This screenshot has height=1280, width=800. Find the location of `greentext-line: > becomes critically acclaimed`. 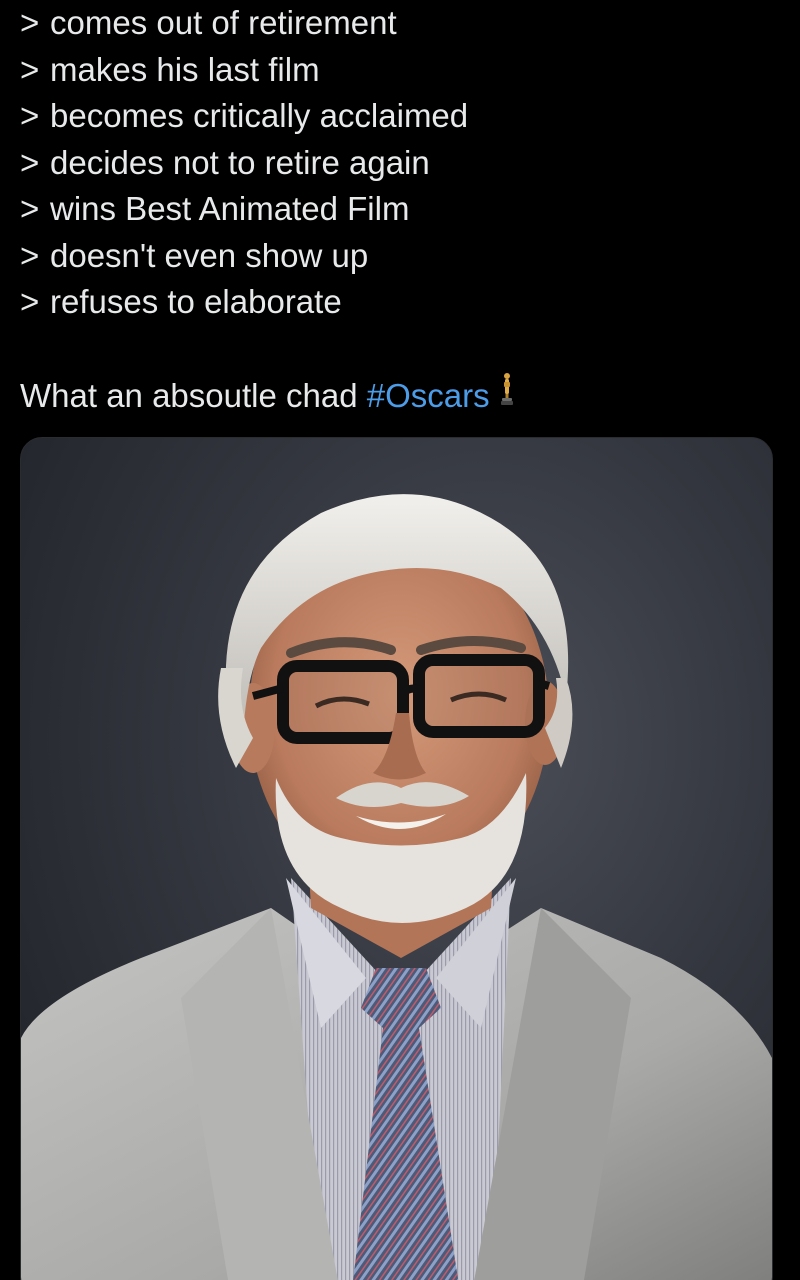

greentext-line: > becomes critically acclaimed is located at coordinates (400, 116).